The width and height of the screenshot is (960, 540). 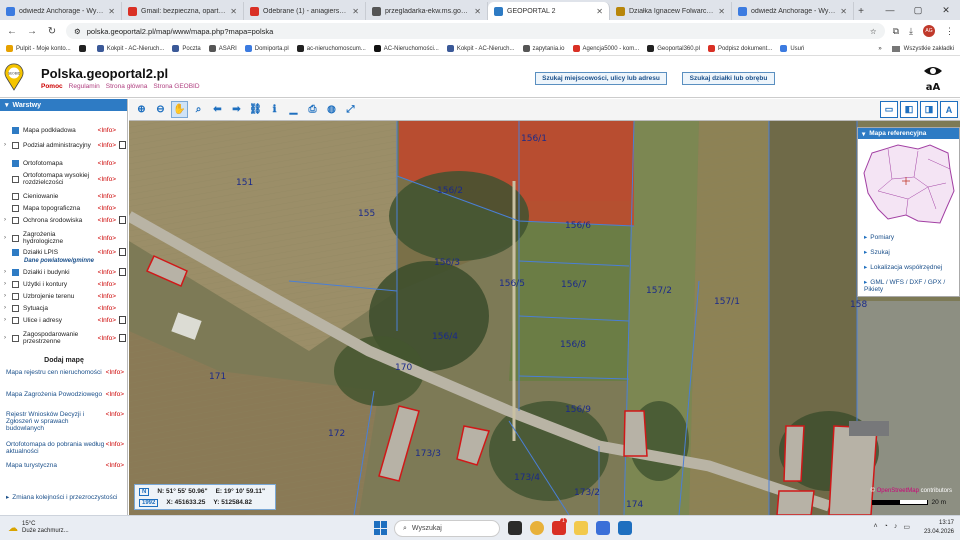 I want to click on parcel-label: 158, so click(x=858, y=305).